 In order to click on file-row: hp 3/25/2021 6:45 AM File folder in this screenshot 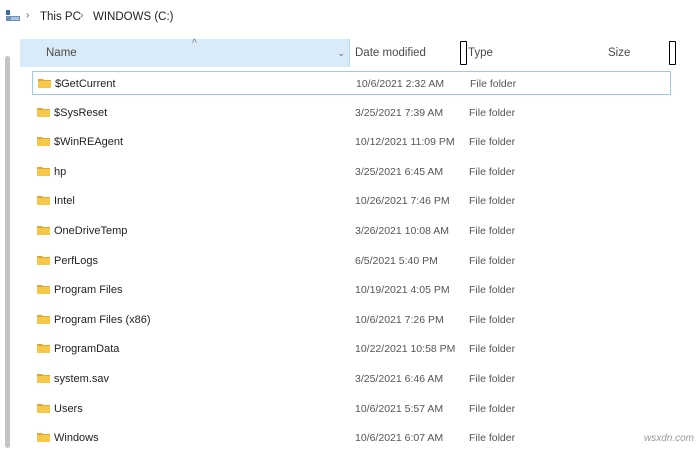, I will do `click(351, 172)`.